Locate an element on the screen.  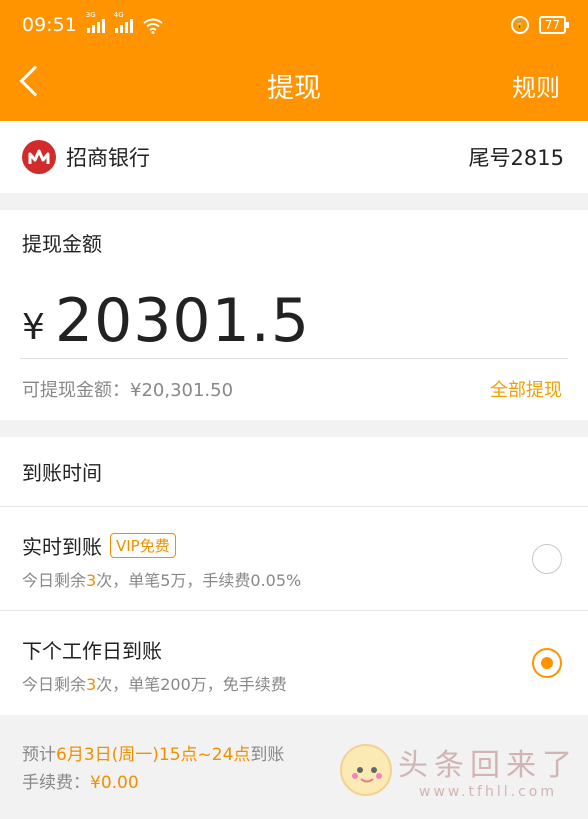
watermark: 头条回来了 www.tfhll.com is located at coordinates (459, 770).